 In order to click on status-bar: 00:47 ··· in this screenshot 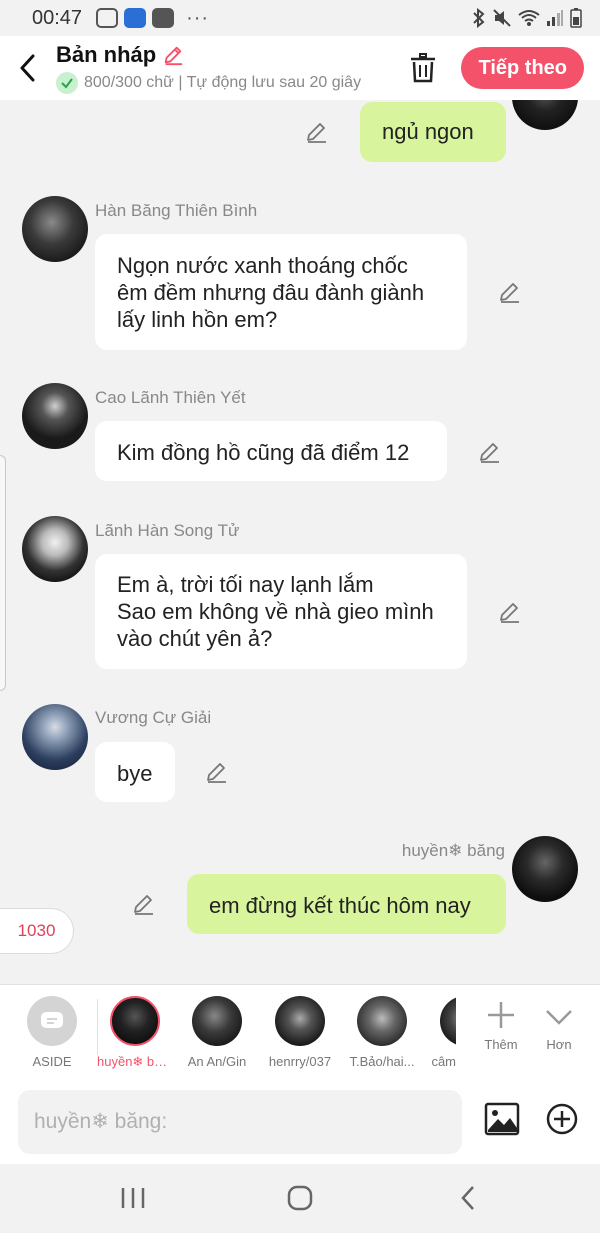, I will do `click(300, 18)`.